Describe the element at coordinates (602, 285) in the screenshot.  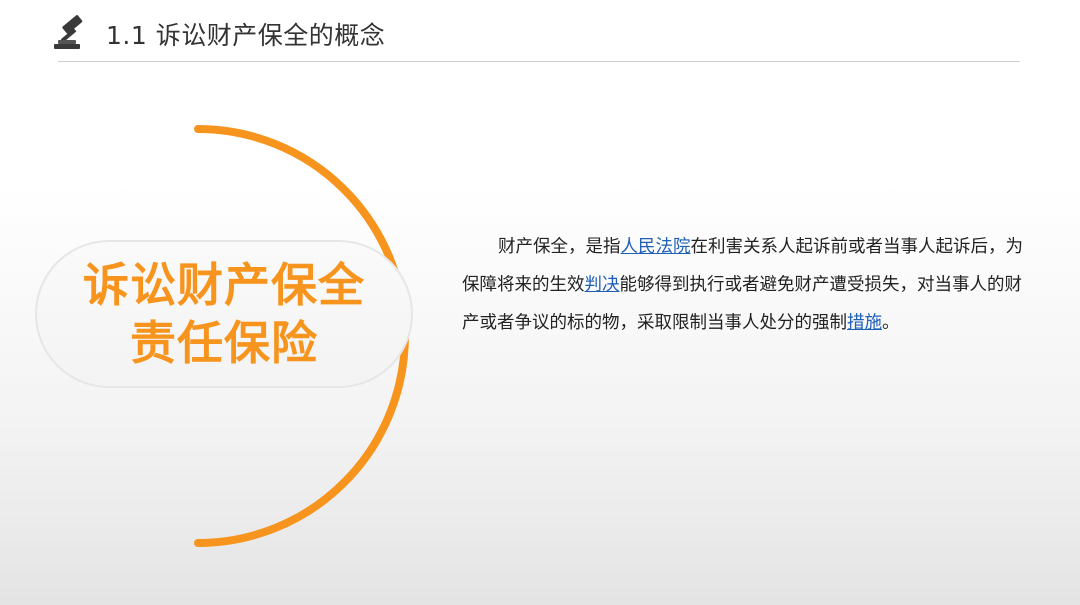
I see `link-judgment: 判决` at that location.